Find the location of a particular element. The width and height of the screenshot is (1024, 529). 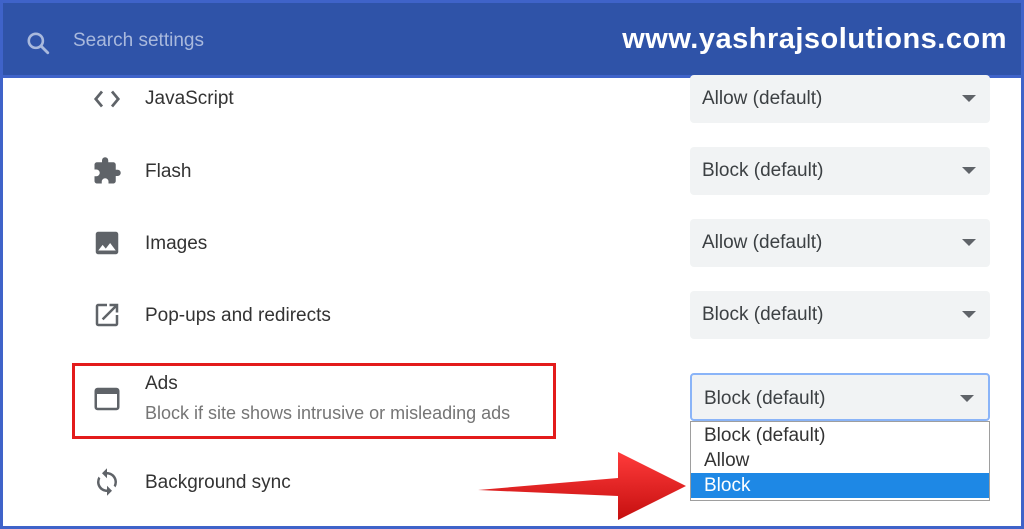

search-icon is located at coordinates (38, 43).